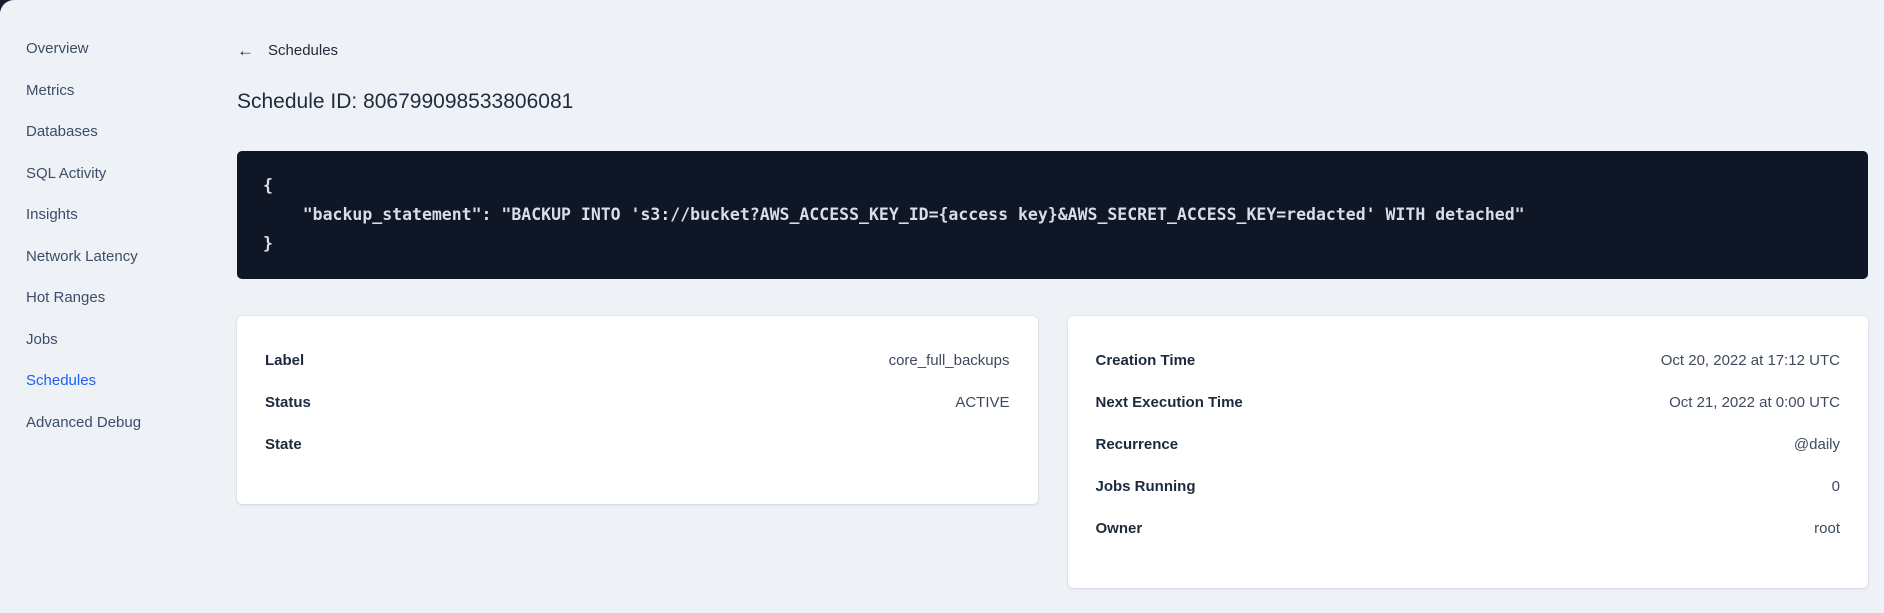 This screenshot has width=1884, height=613. I want to click on row-owner: Owner root, so click(1468, 529).